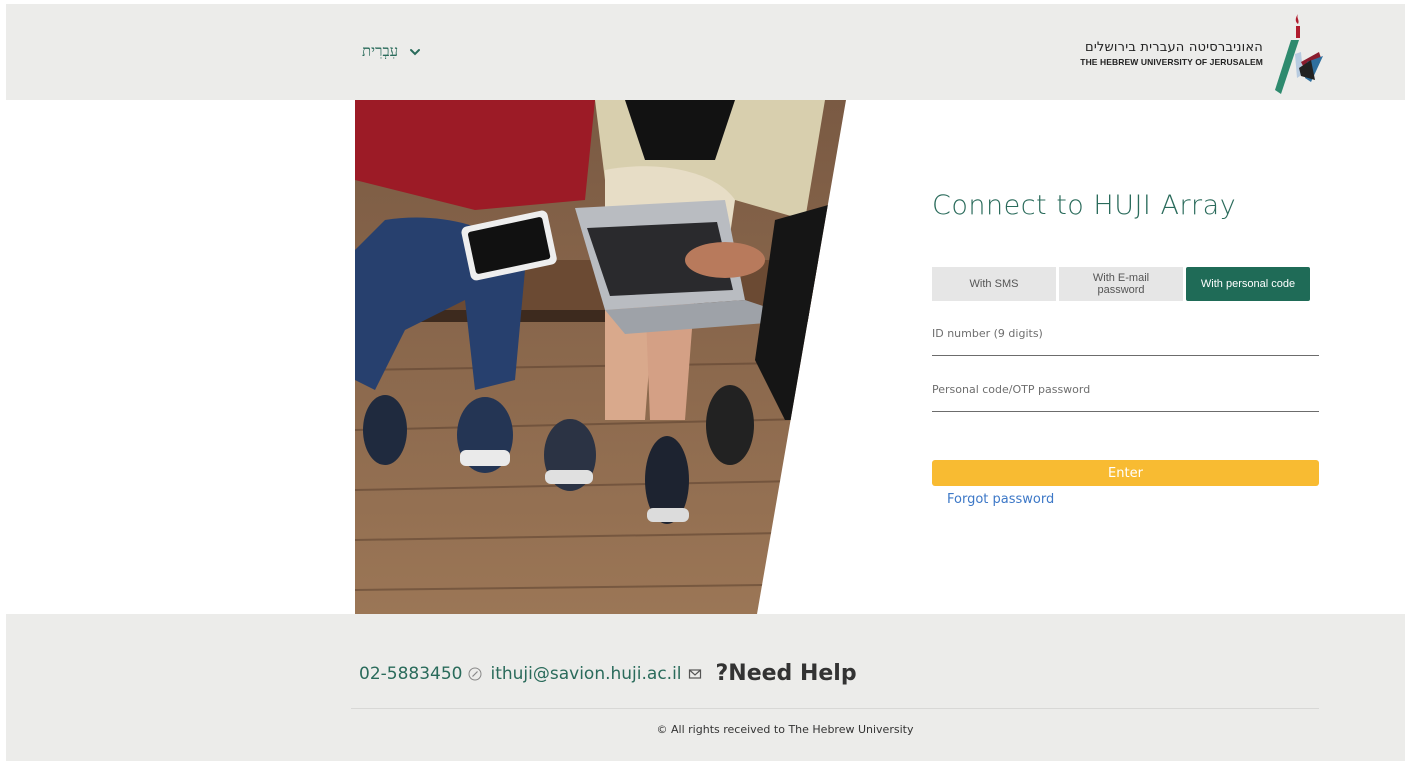 This screenshot has height=761, width=1410. Describe the element at coordinates (694, 673) in the screenshot. I see `mail-icon` at that location.